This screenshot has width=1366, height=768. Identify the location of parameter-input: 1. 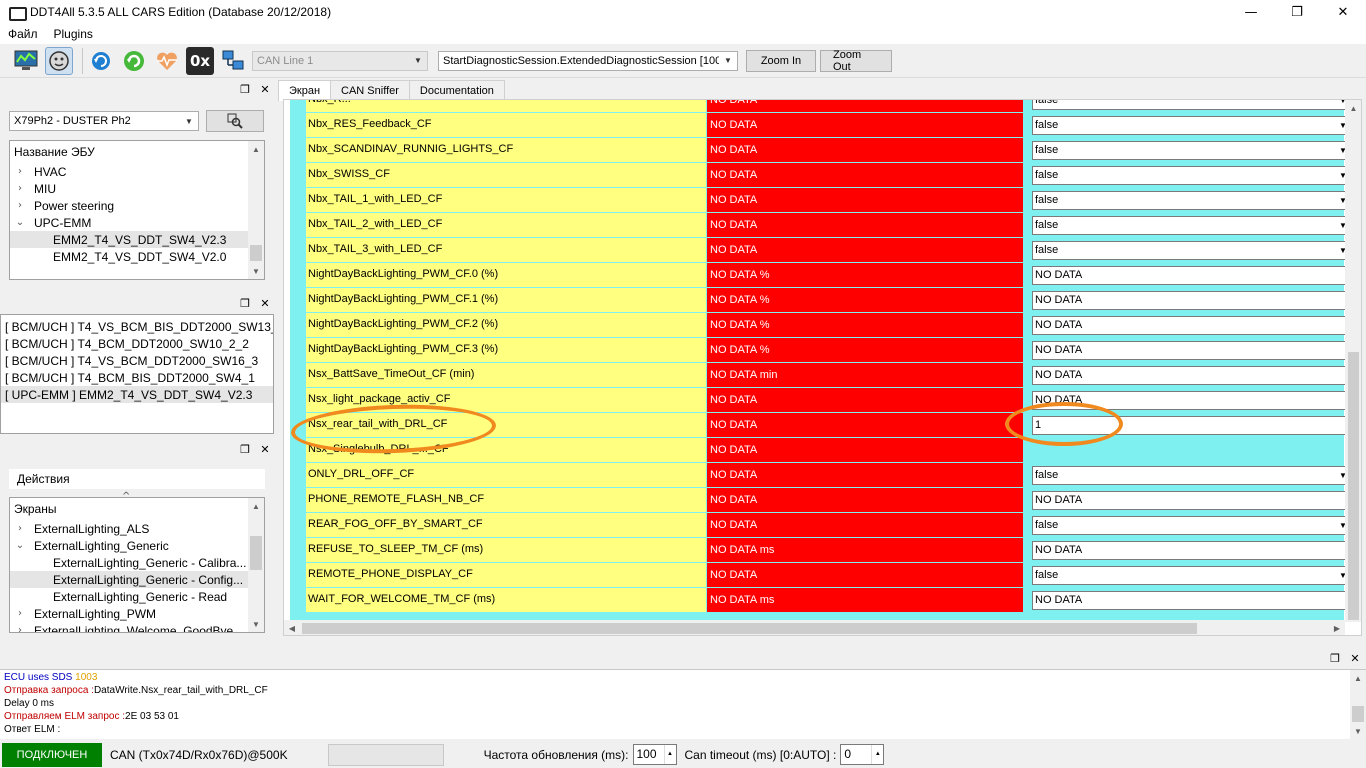
(1192, 425).